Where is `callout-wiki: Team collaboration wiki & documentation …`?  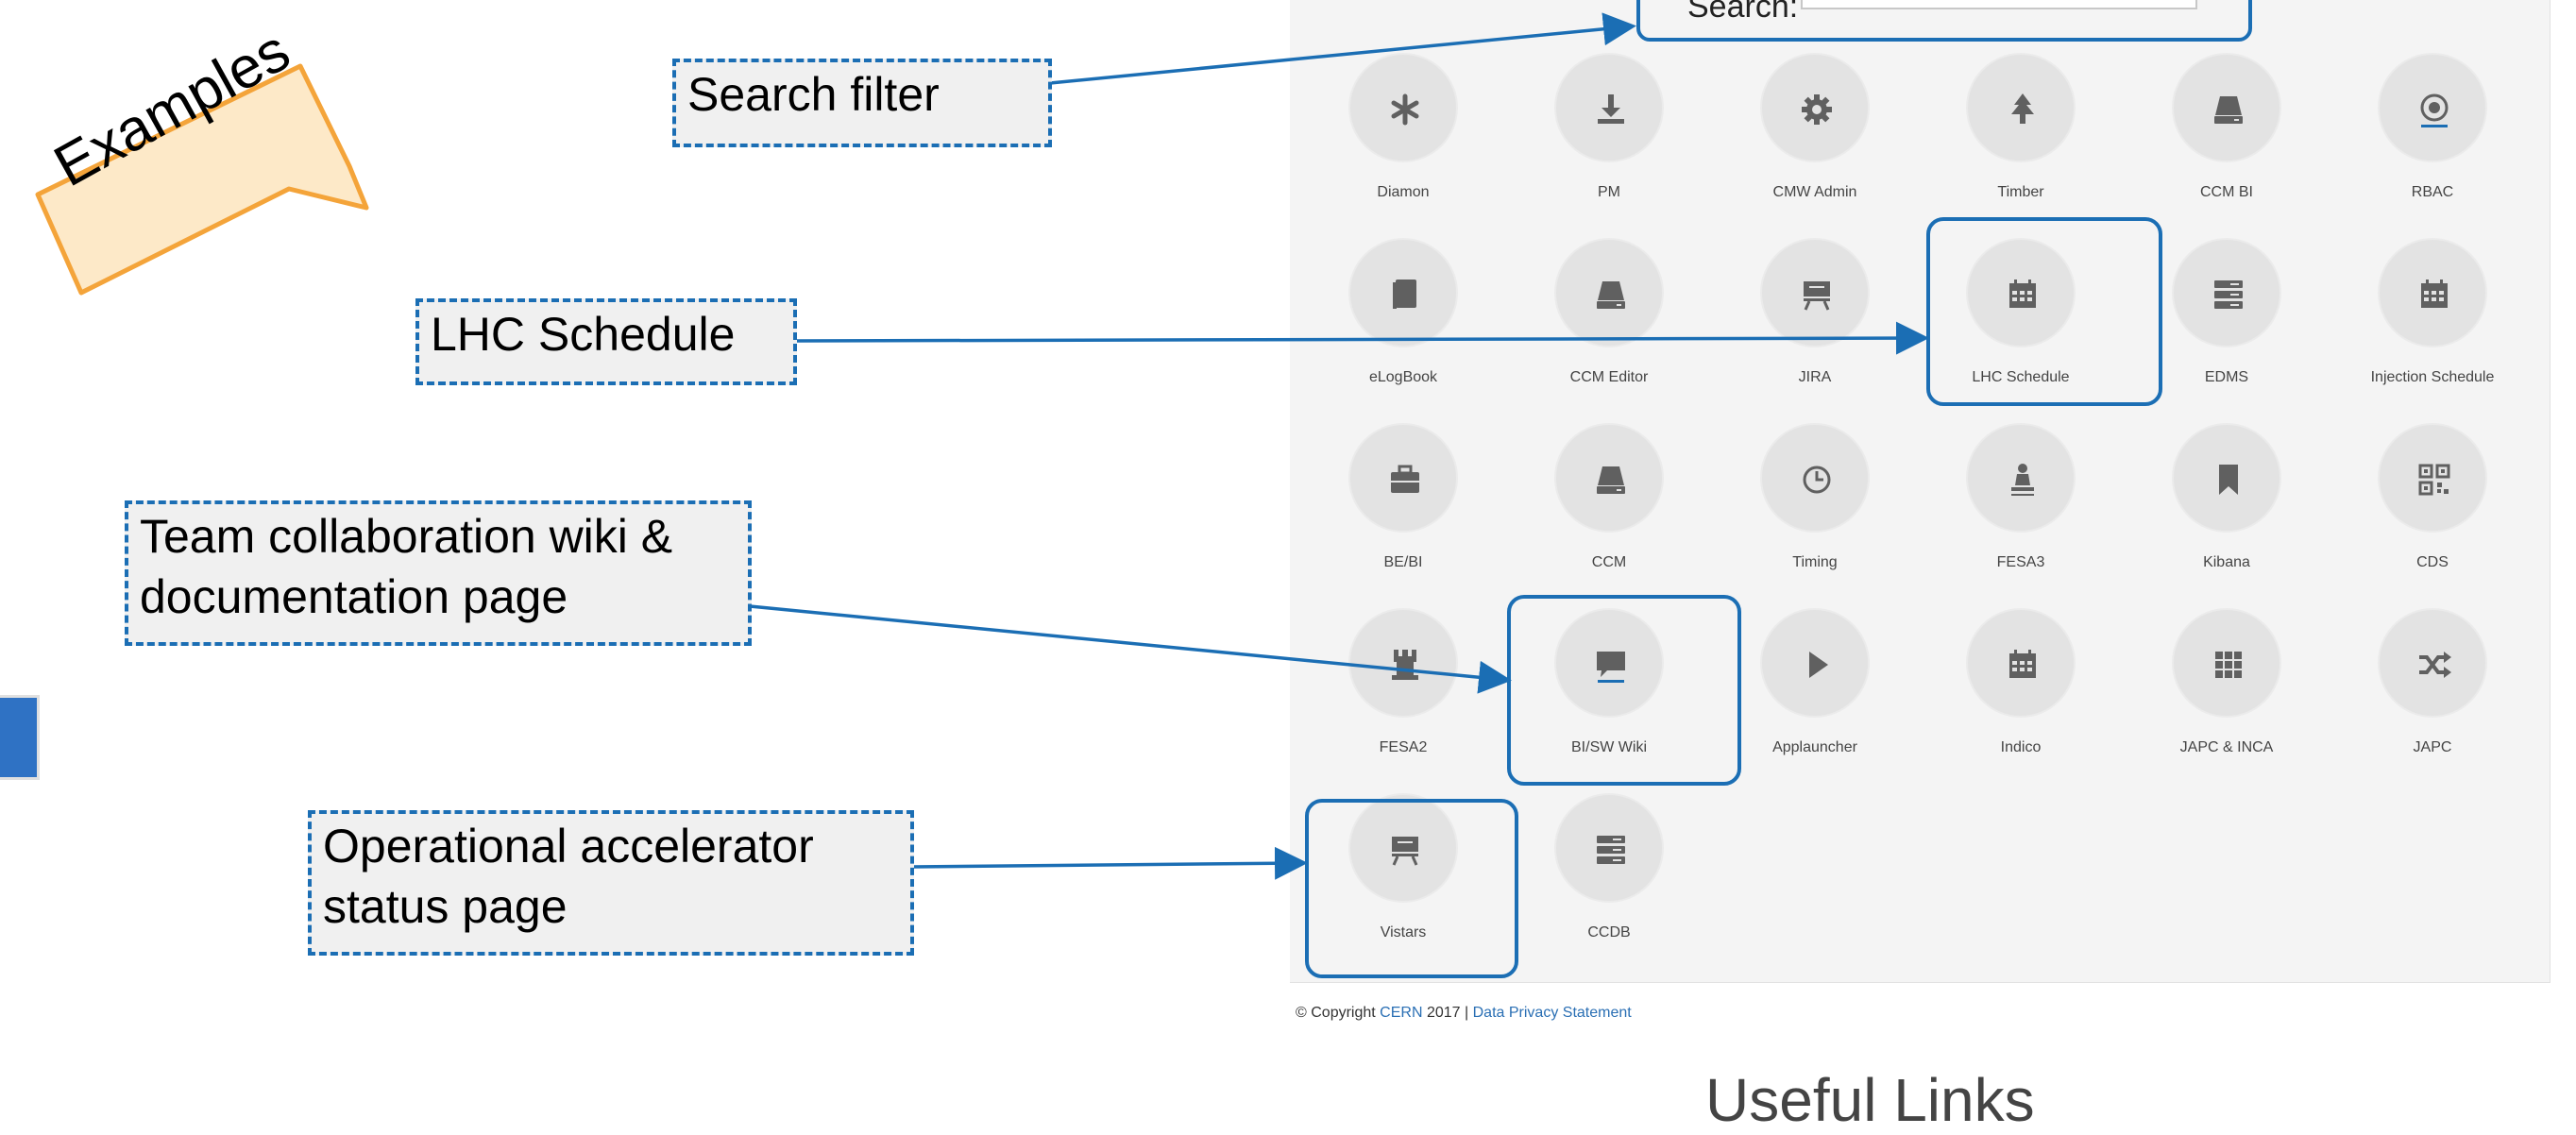 callout-wiki: Team collaboration wiki & documentation … is located at coordinates (438, 573).